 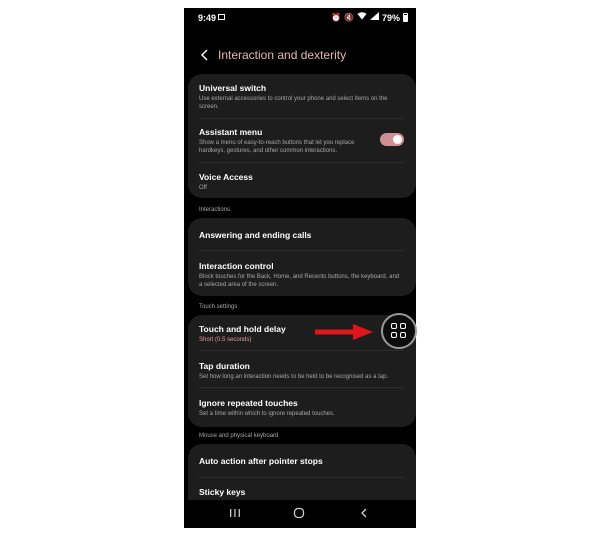 I want to click on voice-access-item: Voice Access Off, so click(x=302, y=180).